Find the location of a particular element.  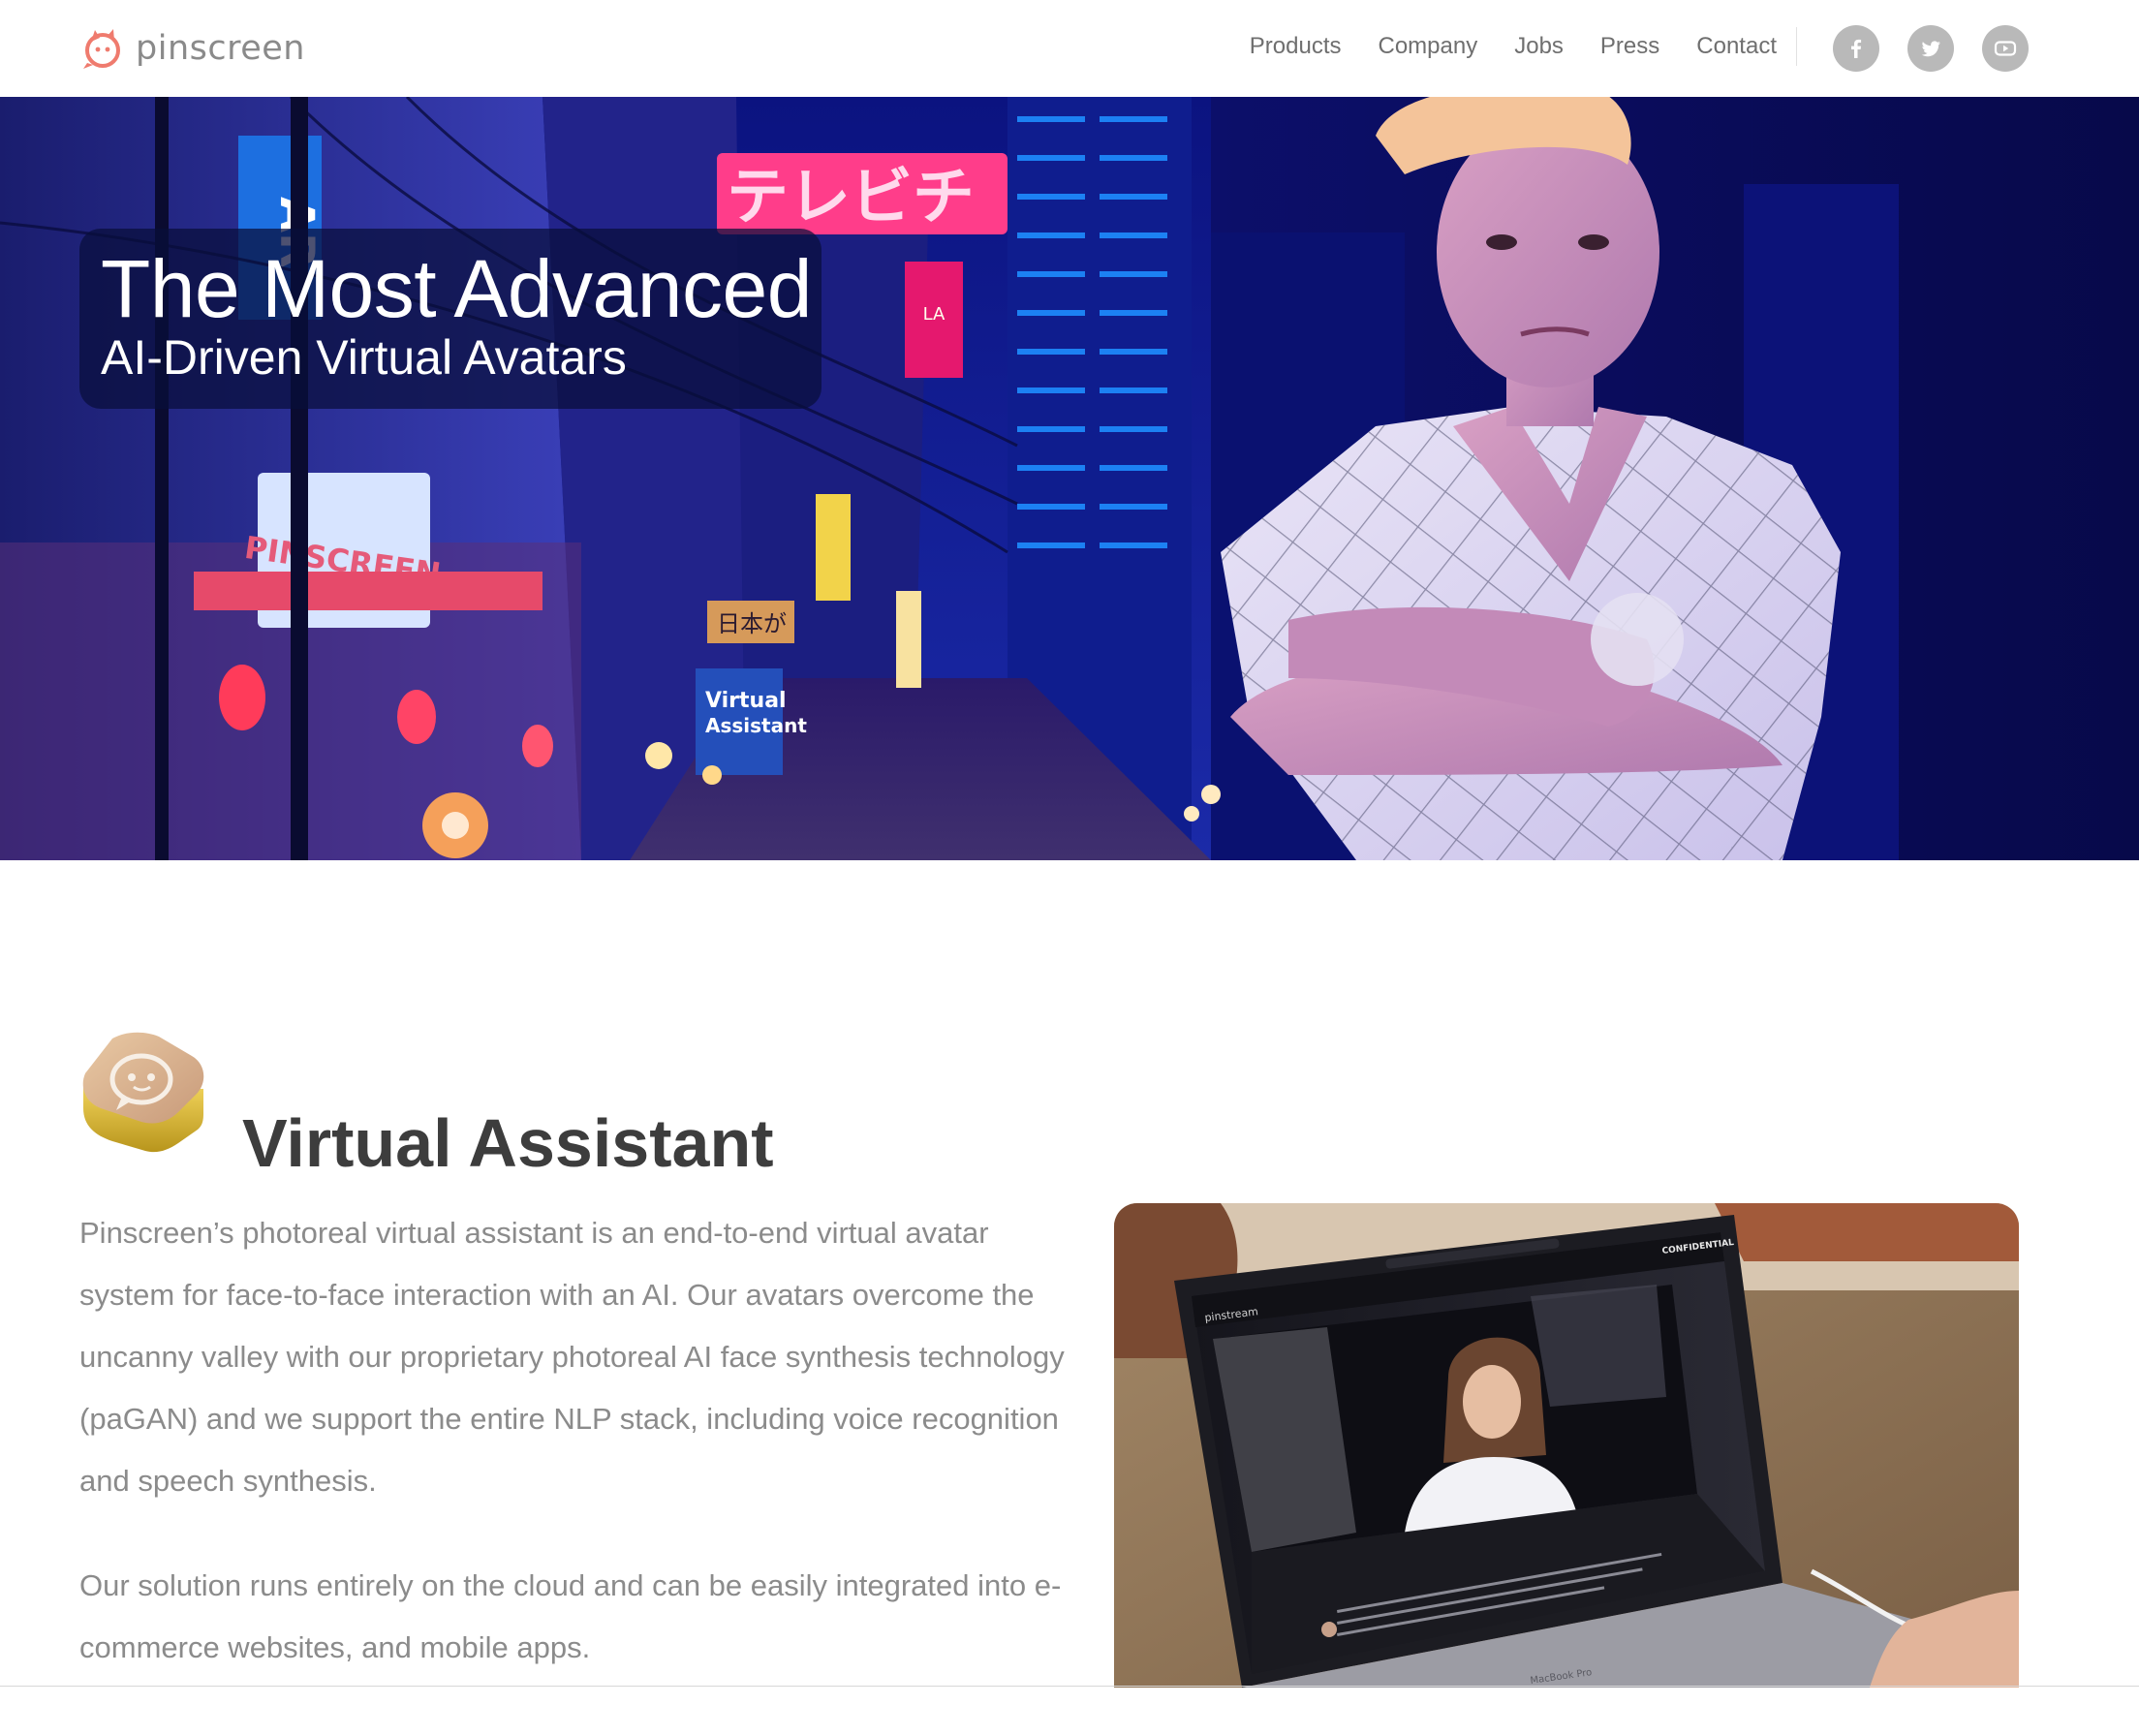

hero-subtitle: AI-Driven Virtual Avatars is located at coordinates (364, 357).